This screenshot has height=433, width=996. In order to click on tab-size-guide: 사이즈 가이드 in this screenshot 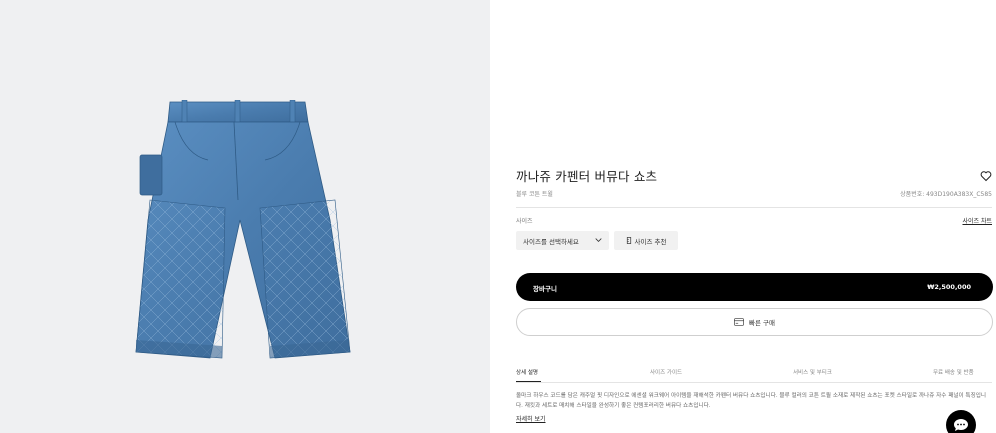, I will do `click(666, 372)`.